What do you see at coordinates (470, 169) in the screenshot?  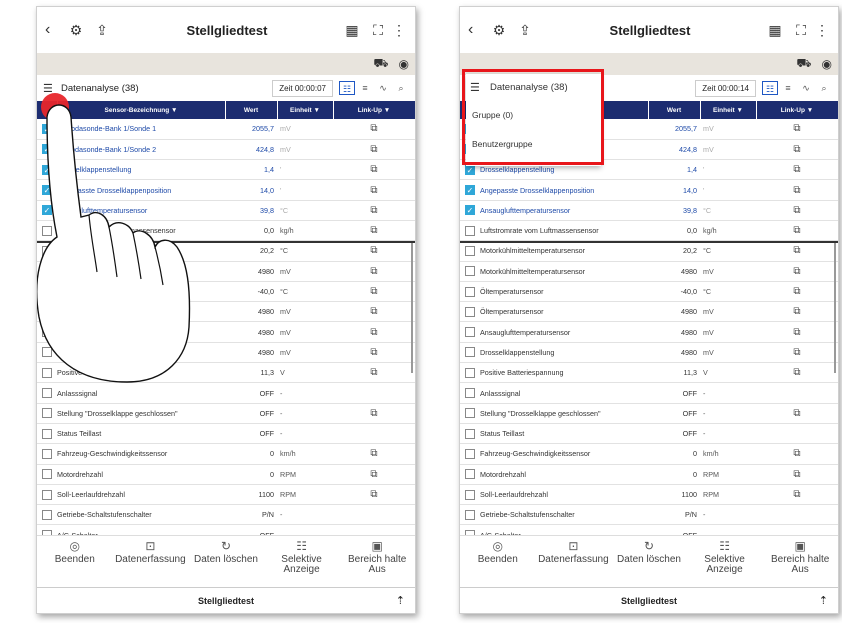 I see `checkbox-icon: ✓` at bounding box center [470, 169].